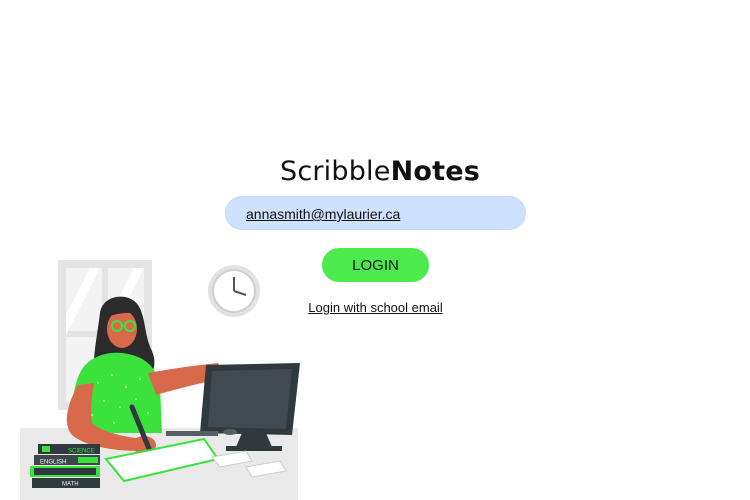 The height and width of the screenshot is (500, 750). What do you see at coordinates (234, 291) in the screenshot?
I see `wall-clock-icon` at bounding box center [234, 291].